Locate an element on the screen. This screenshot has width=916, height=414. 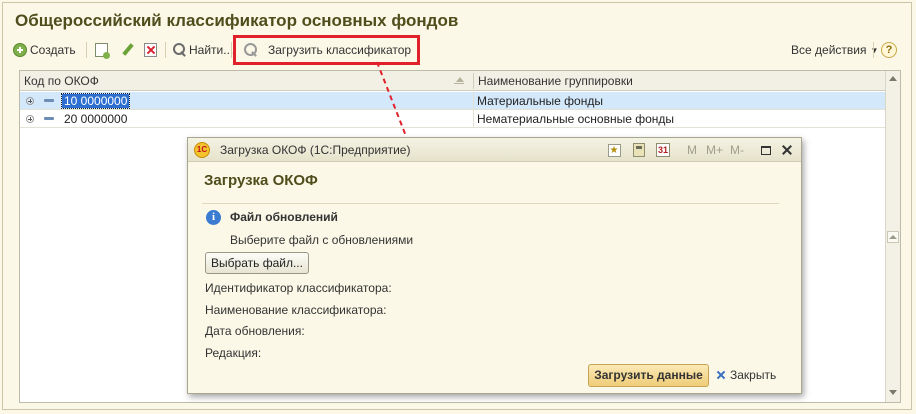
dialog-heading: Загрузка ОКОФ is located at coordinates (261, 180).